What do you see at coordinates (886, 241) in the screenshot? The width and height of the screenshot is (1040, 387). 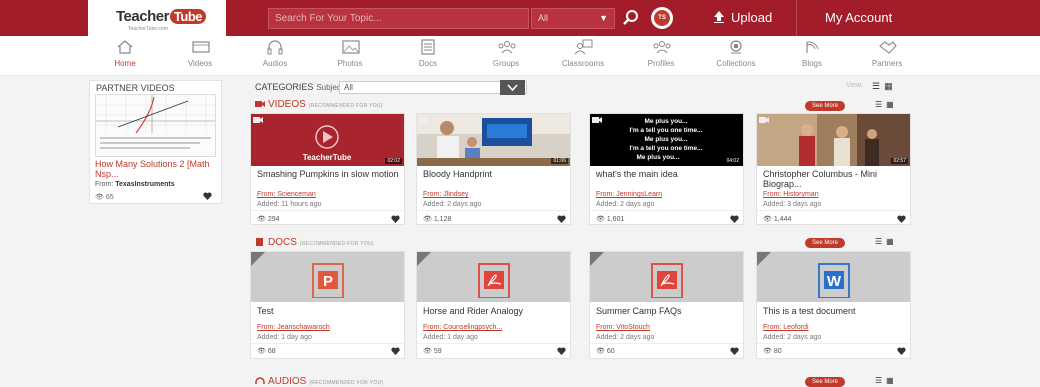 I see `docs-view-toggle: ☰▦` at bounding box center [886, 241].